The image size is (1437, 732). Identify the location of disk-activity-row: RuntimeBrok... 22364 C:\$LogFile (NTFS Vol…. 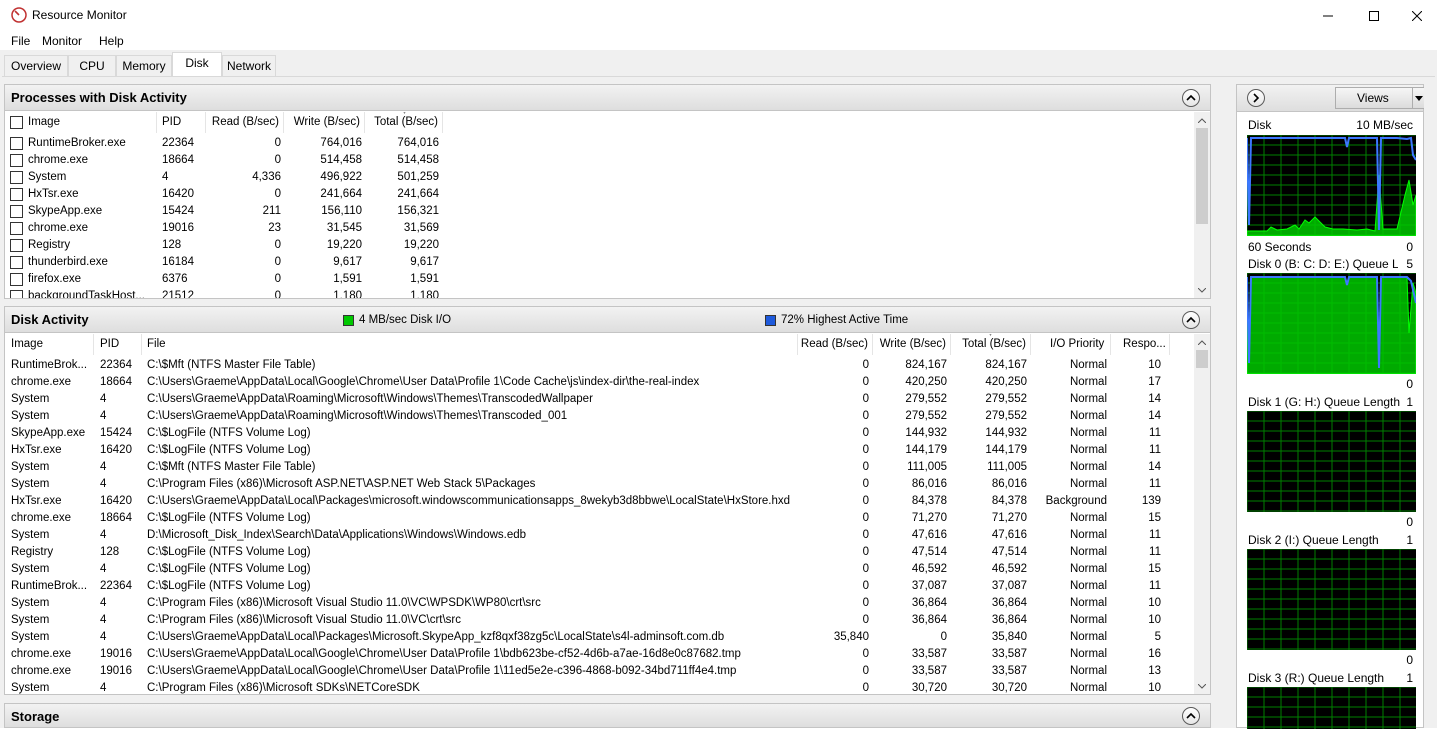
(599, 586).